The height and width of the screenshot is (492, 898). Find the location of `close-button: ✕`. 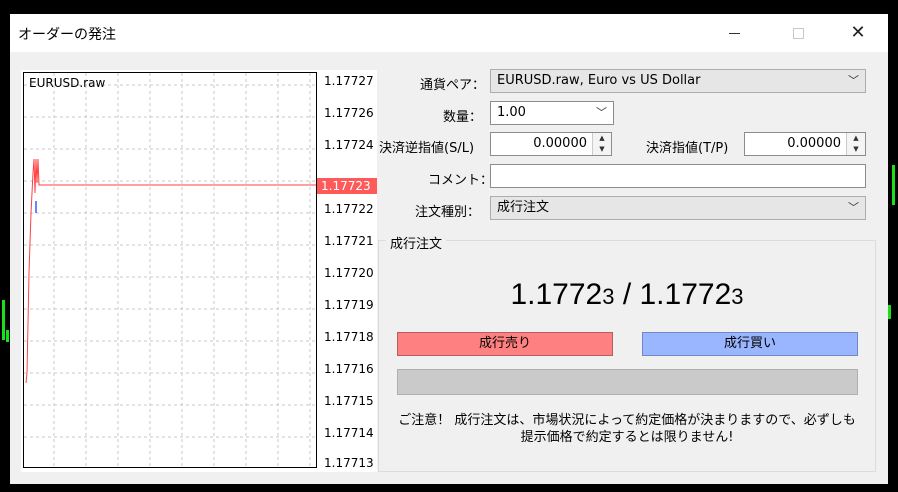

close-button: ✕ is located at coordinates (858, 33).